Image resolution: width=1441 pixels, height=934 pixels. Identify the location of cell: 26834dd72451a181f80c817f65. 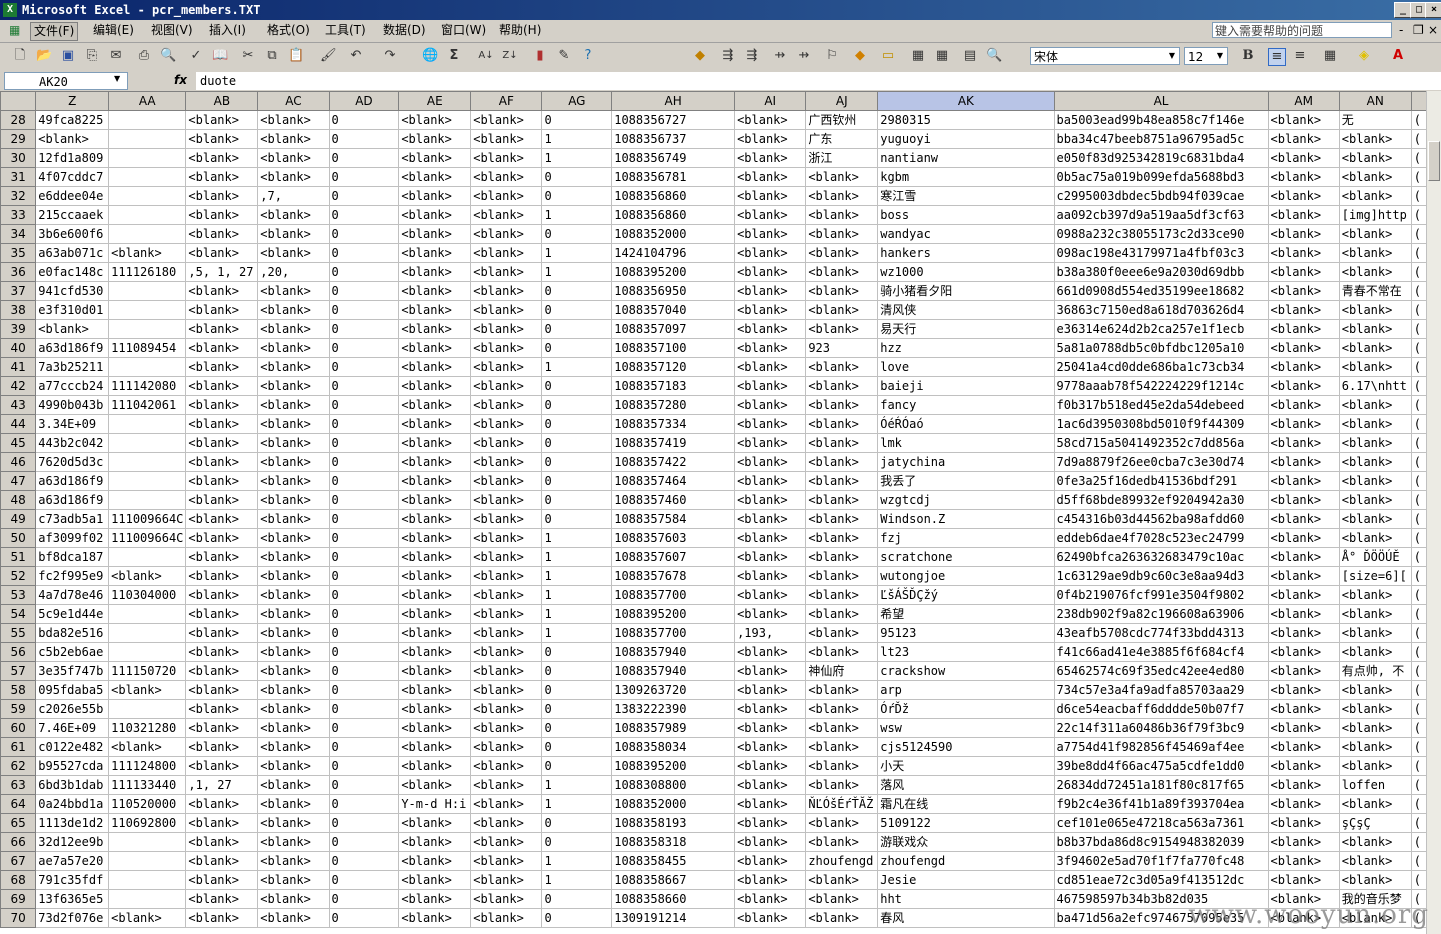
(1161, 785).